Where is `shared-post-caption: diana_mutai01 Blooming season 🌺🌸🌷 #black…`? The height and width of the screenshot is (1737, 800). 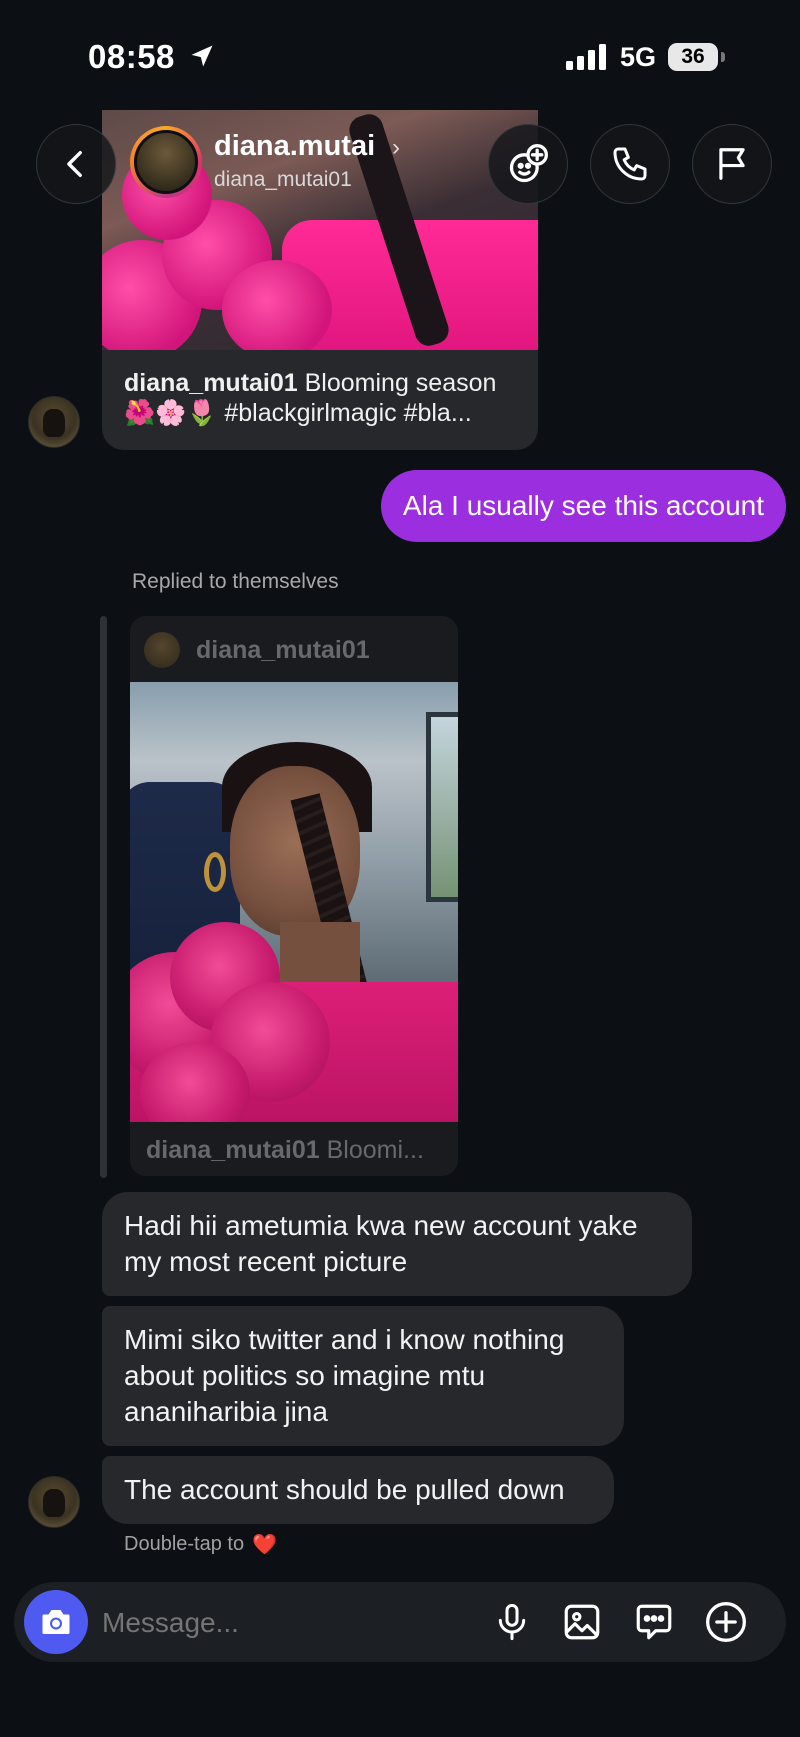
shared-post-caption: diana_mutai01 Blooming season 🌺🌸🌷 #black… is located at coordinates (324, 398).